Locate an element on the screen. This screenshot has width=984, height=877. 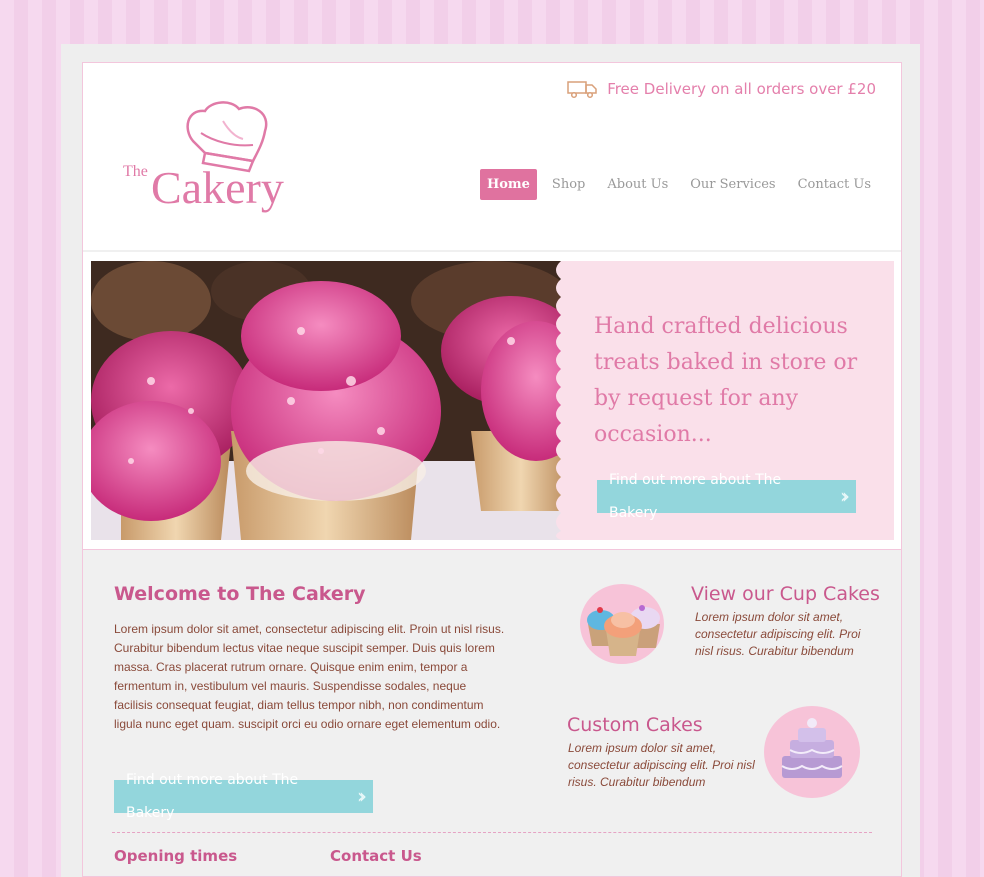
section-divider is located at coordinates (492, 832).